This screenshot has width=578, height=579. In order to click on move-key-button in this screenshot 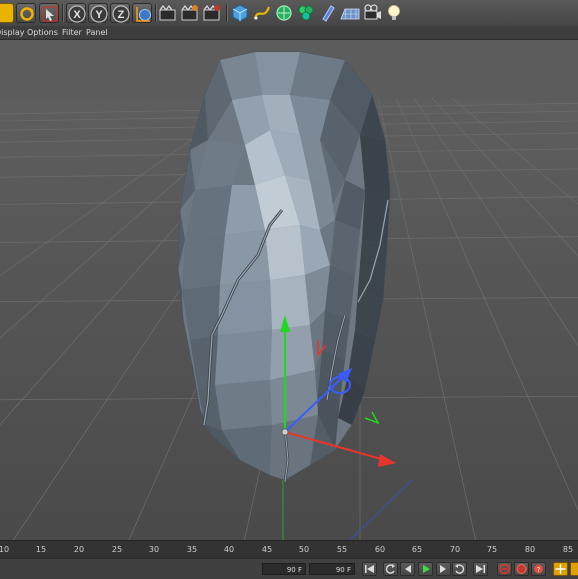, I will do `click(560, 569)`.